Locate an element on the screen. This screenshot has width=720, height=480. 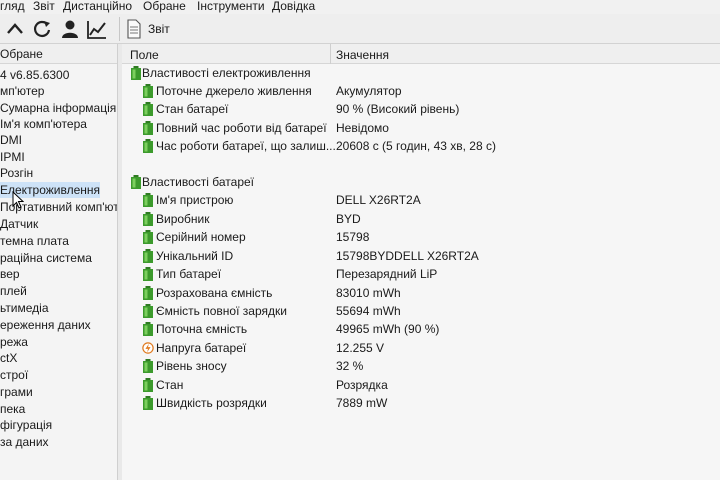
menu-view: гляд is located at coordinates (12, 6).